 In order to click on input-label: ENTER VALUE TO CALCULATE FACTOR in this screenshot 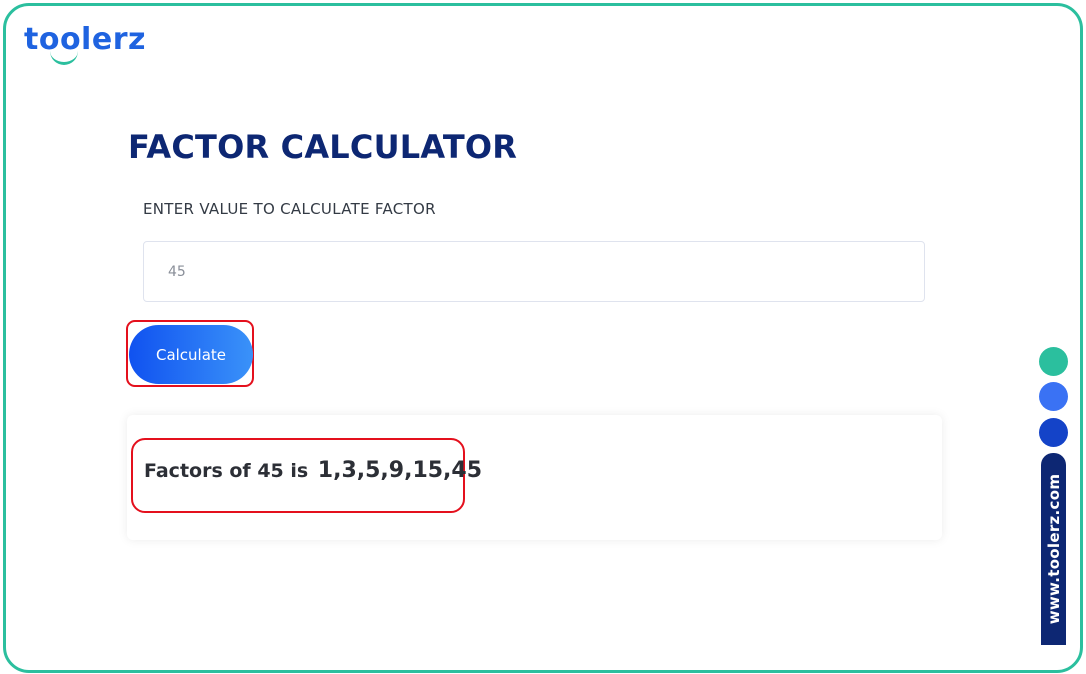, I will do `click(289, 209)`.